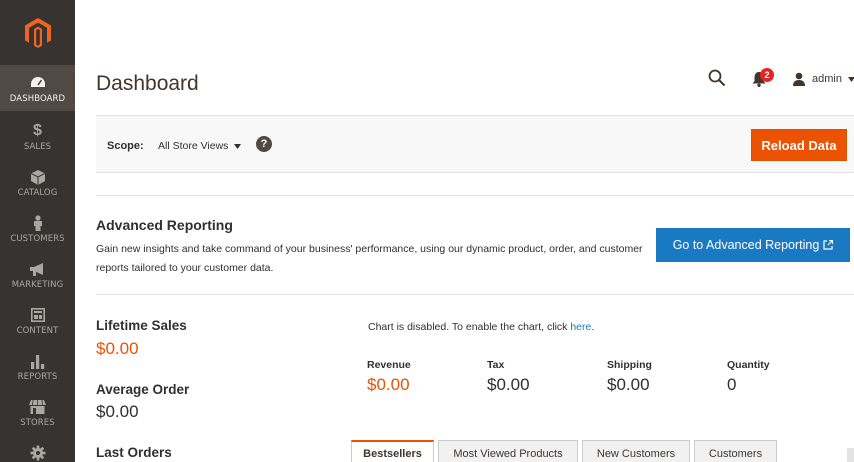 The image size is (854, 462). I want to click on nav-label: CATALOG, so click(37, 193).